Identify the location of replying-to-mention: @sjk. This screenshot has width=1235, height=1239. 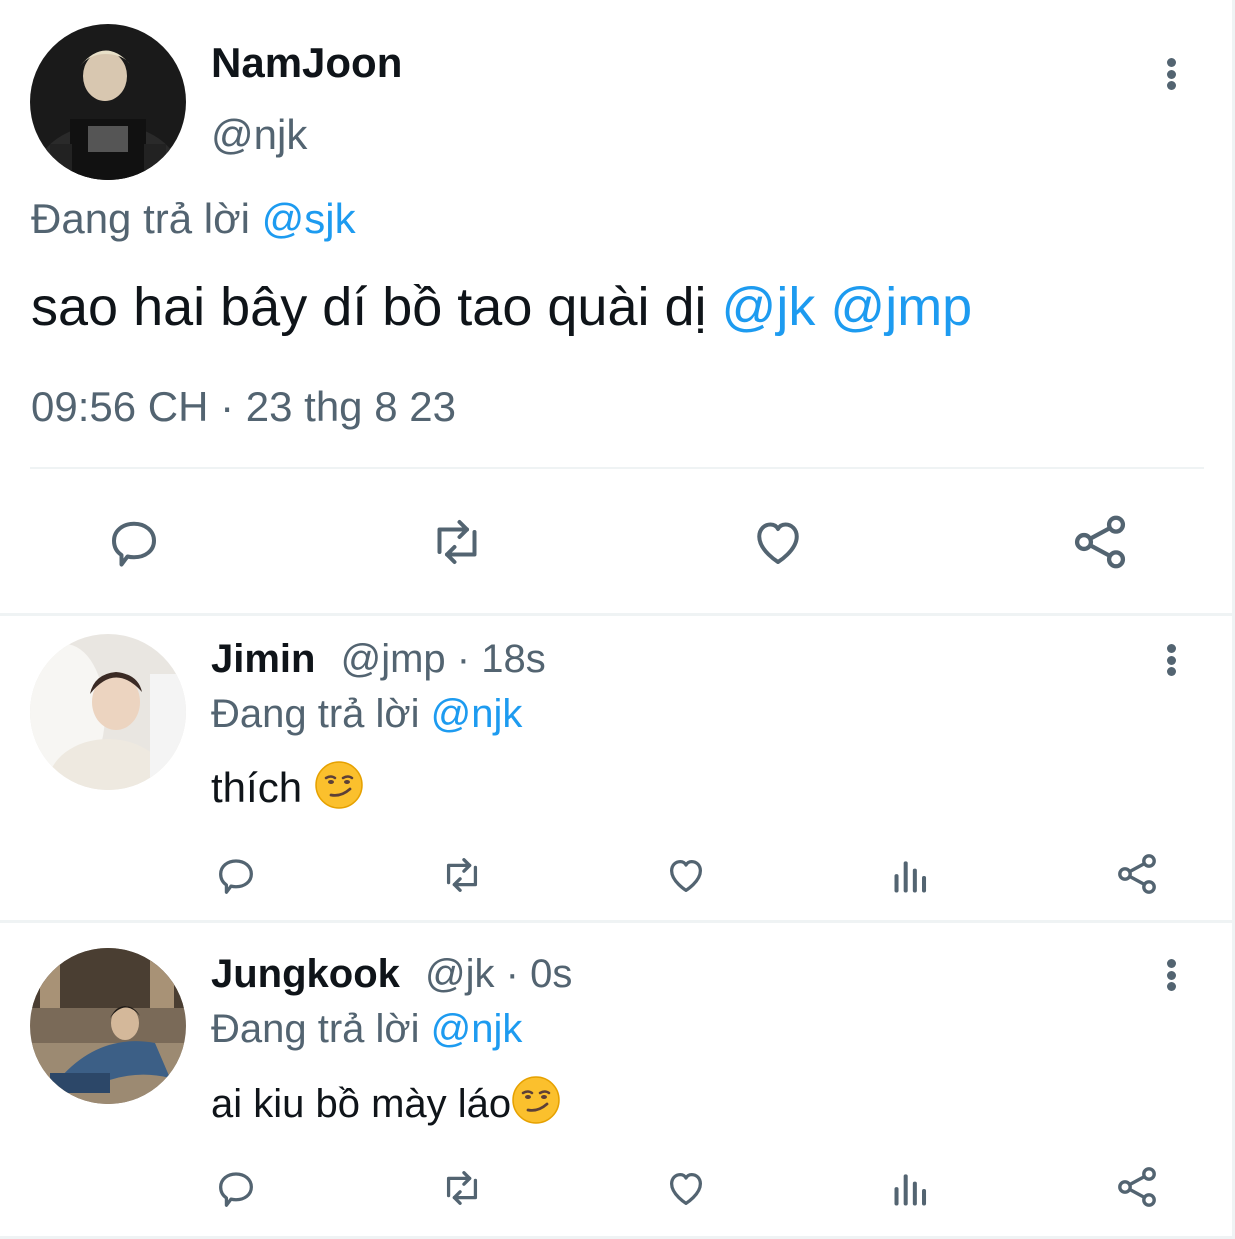
(309, 218).